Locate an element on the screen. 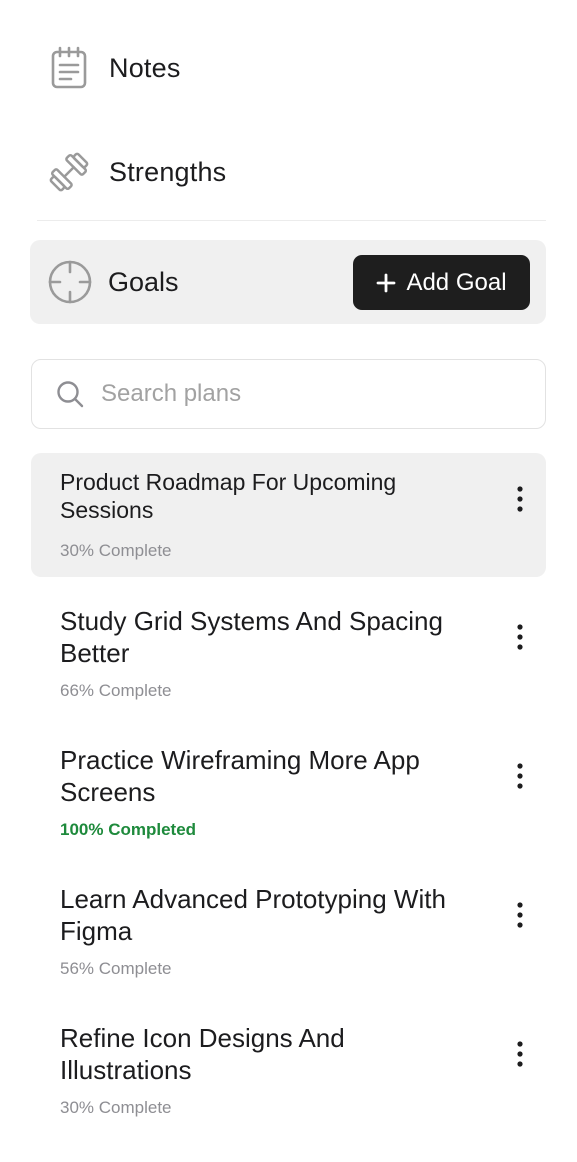  add-goal-button: Add Goal is located at coordinates (441, 282).